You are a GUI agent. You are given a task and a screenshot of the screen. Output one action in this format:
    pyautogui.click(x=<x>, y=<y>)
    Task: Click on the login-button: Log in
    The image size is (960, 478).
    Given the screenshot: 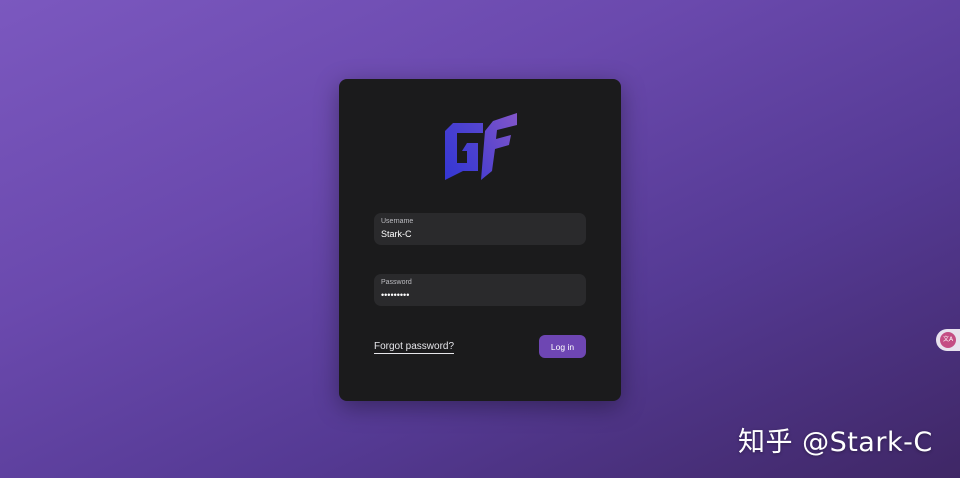 What is the action you would take?
    pyautogui.click(x=562, y=346)
    